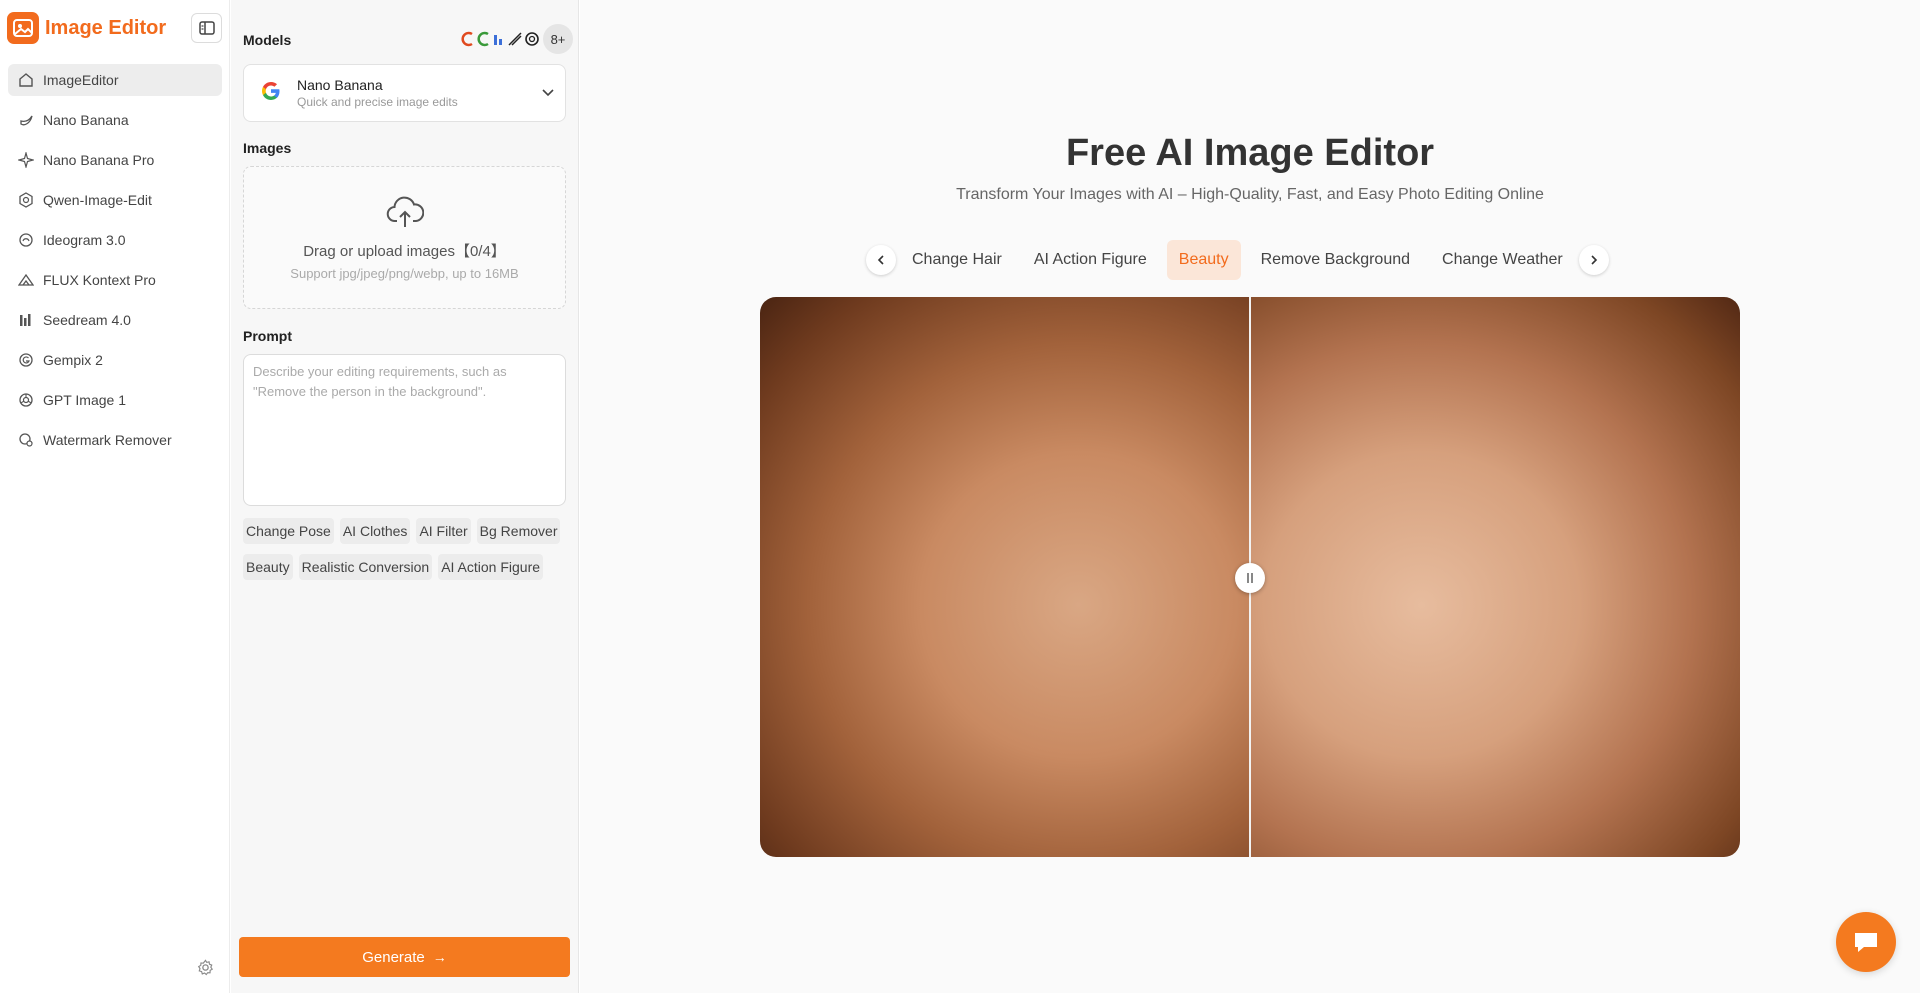 This screenshot has width=1920, height=993. What do you see at coordinates (1250, 153) in the screenshot?
I see `page-title: Free AI Image Editor` at bounding box center [1250, 153].